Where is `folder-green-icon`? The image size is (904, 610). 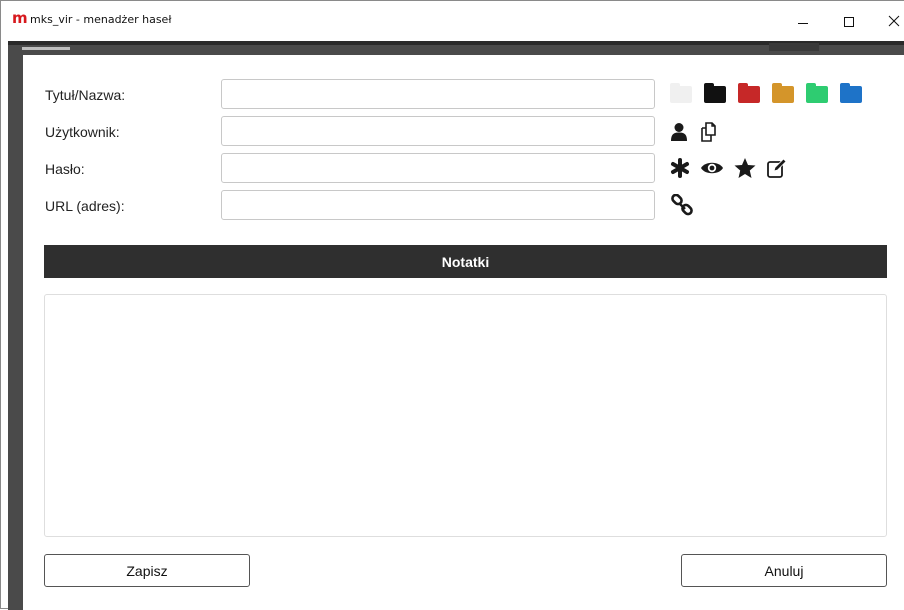 folder-green-icon is located at coordinates (817, 93).